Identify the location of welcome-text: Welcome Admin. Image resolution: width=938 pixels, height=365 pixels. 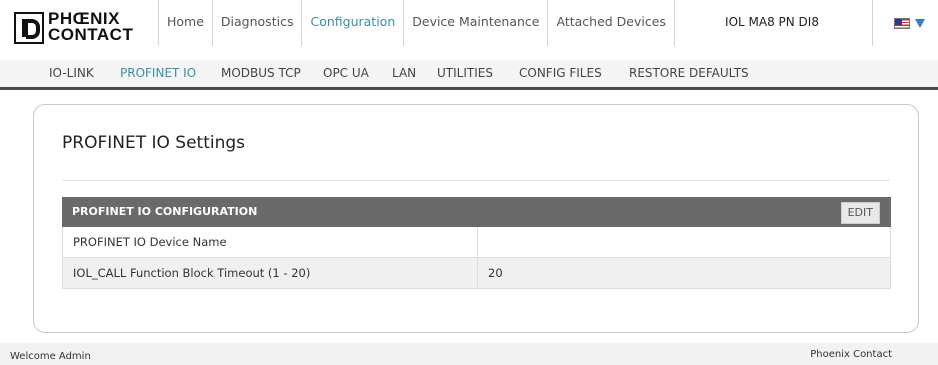
(50, 356).